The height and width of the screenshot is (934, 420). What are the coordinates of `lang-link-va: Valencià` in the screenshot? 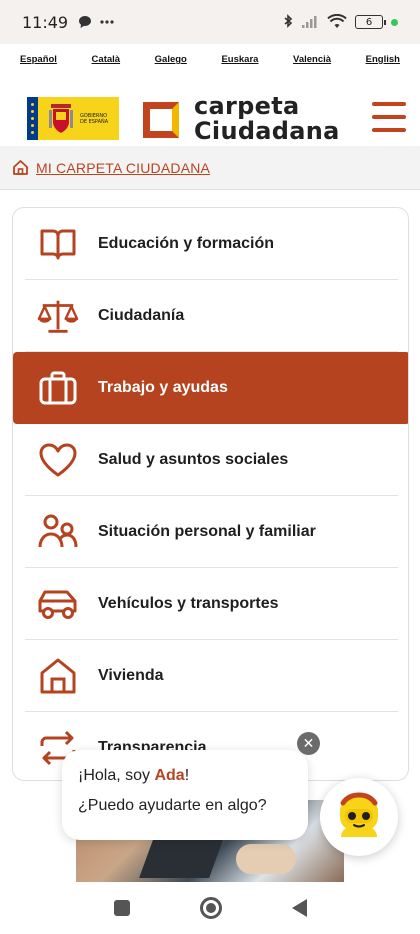 It's located at (312, 64).